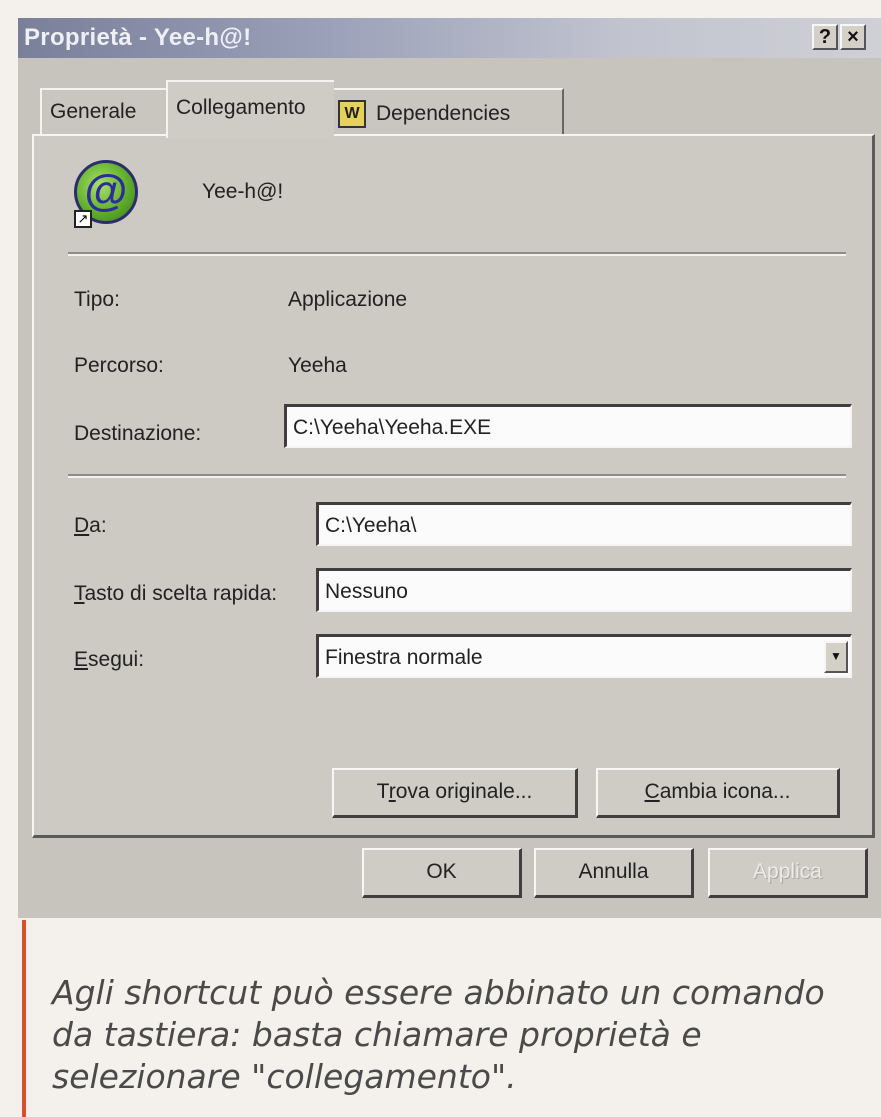  Describe the element at coordinates (24, 1018) in the screenshot. I see `caption-accent-bar` at that location.